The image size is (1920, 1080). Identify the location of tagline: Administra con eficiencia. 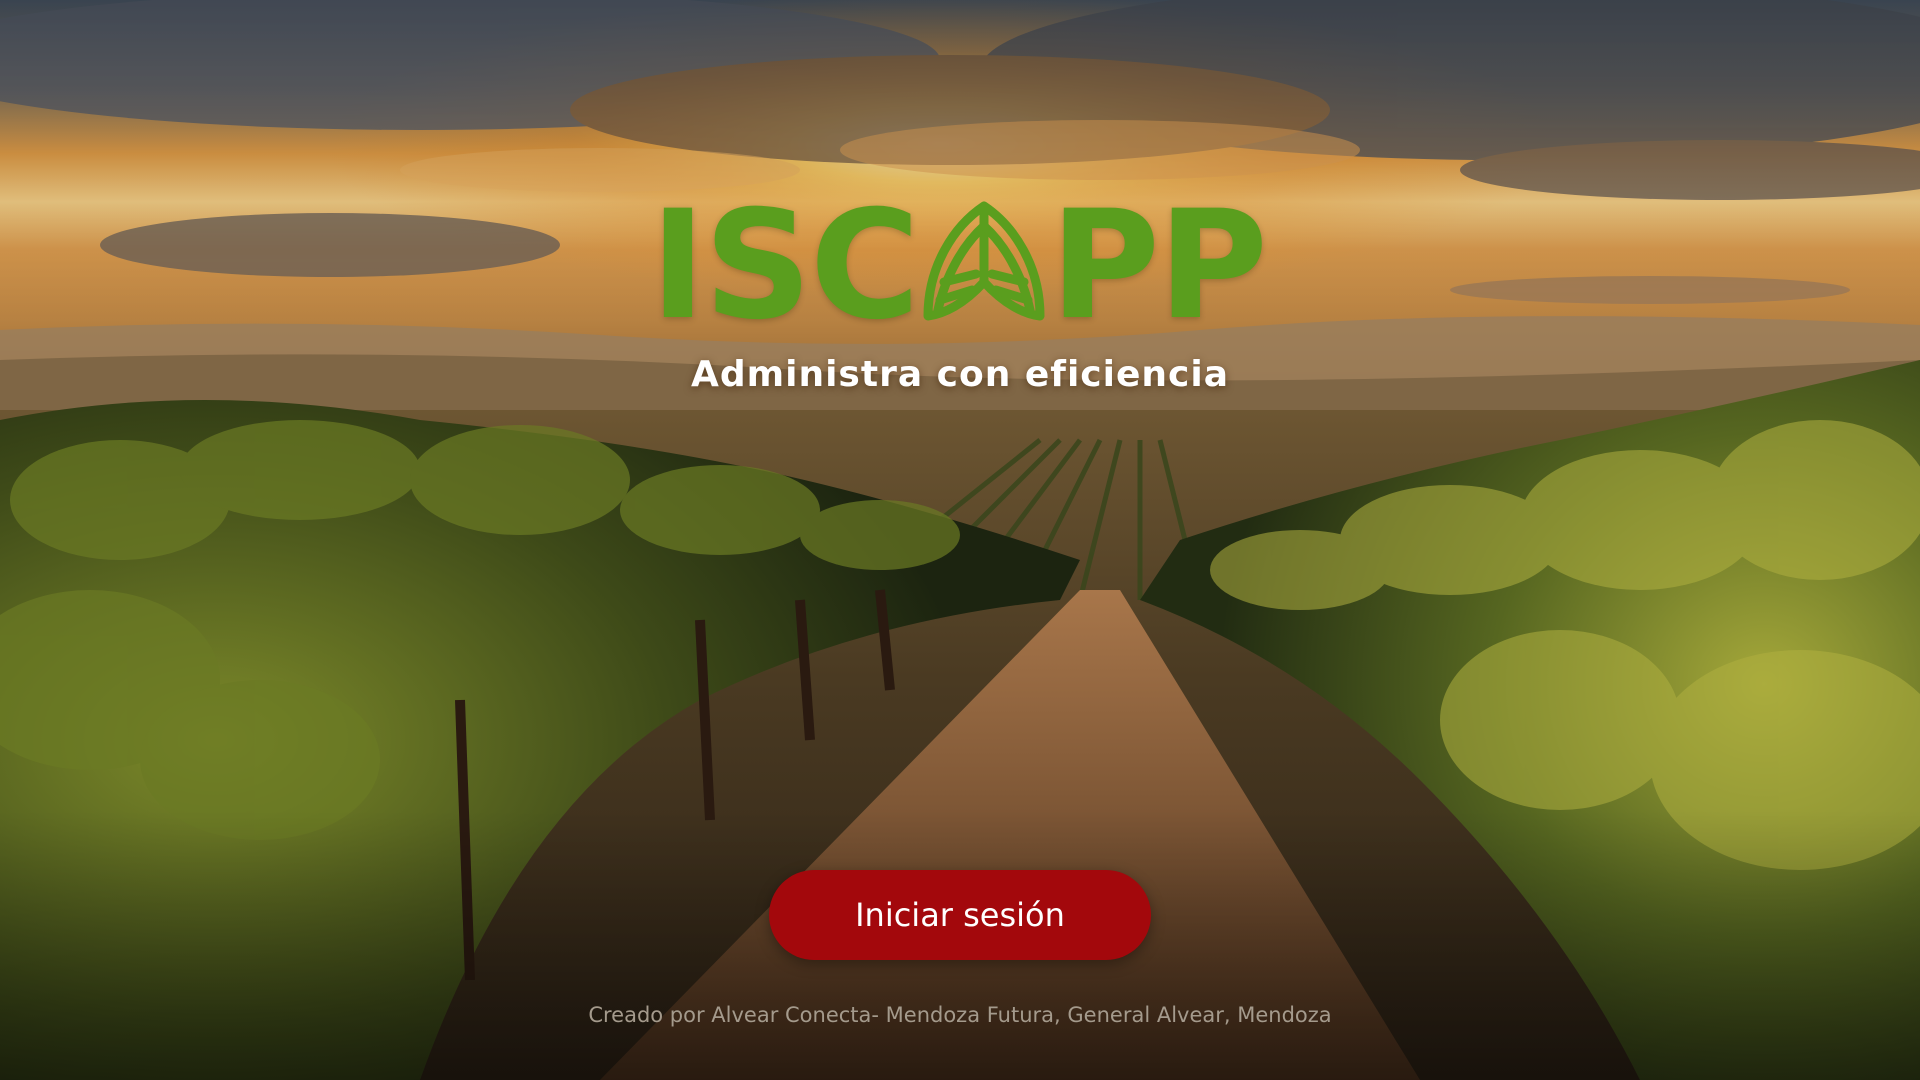
(960, 374).